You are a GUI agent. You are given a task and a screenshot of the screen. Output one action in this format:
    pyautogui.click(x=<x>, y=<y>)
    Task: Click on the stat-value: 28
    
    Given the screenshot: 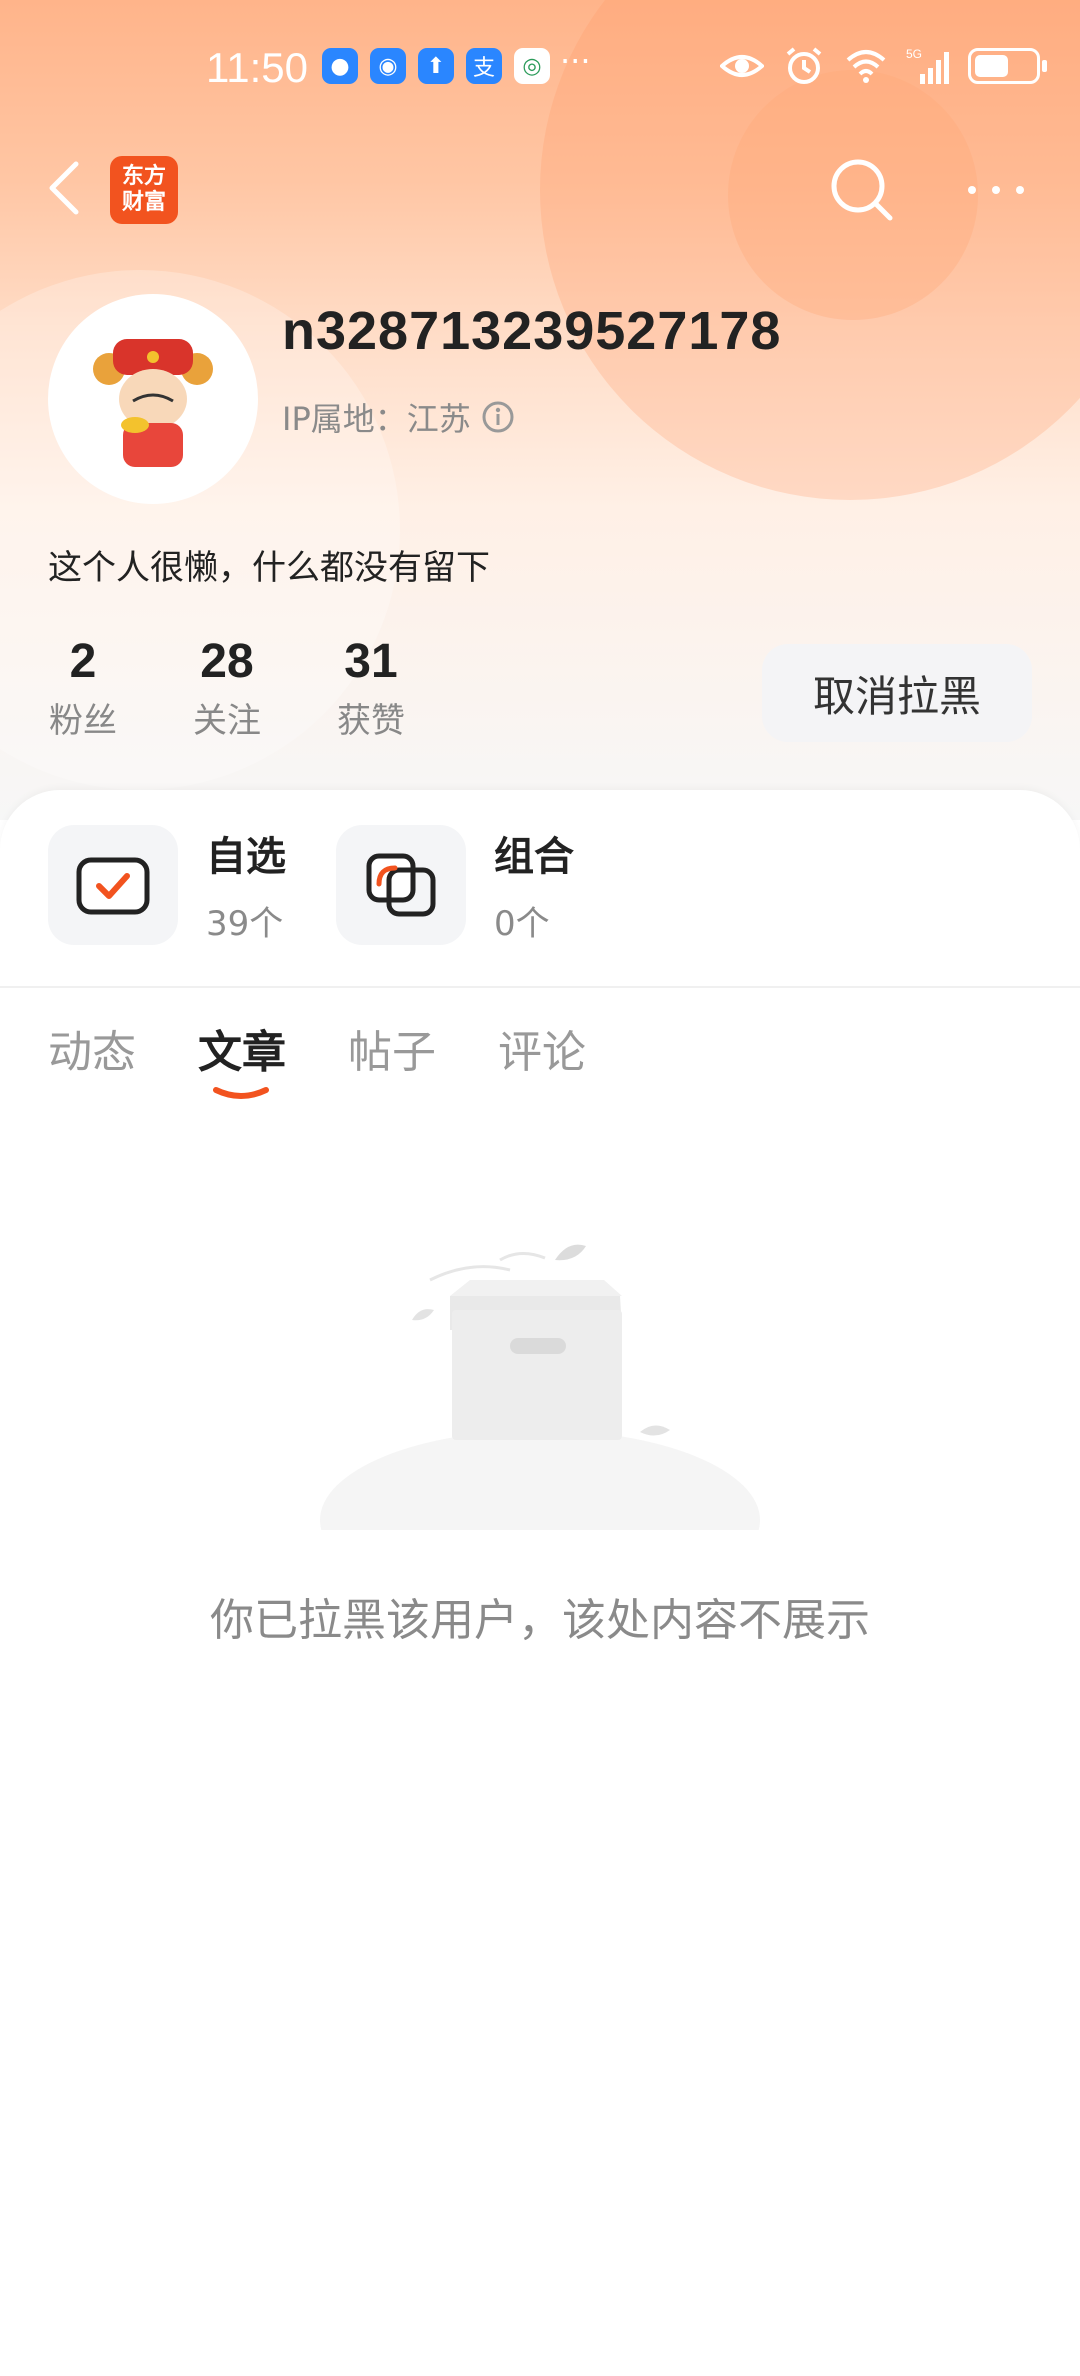 What is the action you would take?
    pyautogui.click(x=227, y=661)
    